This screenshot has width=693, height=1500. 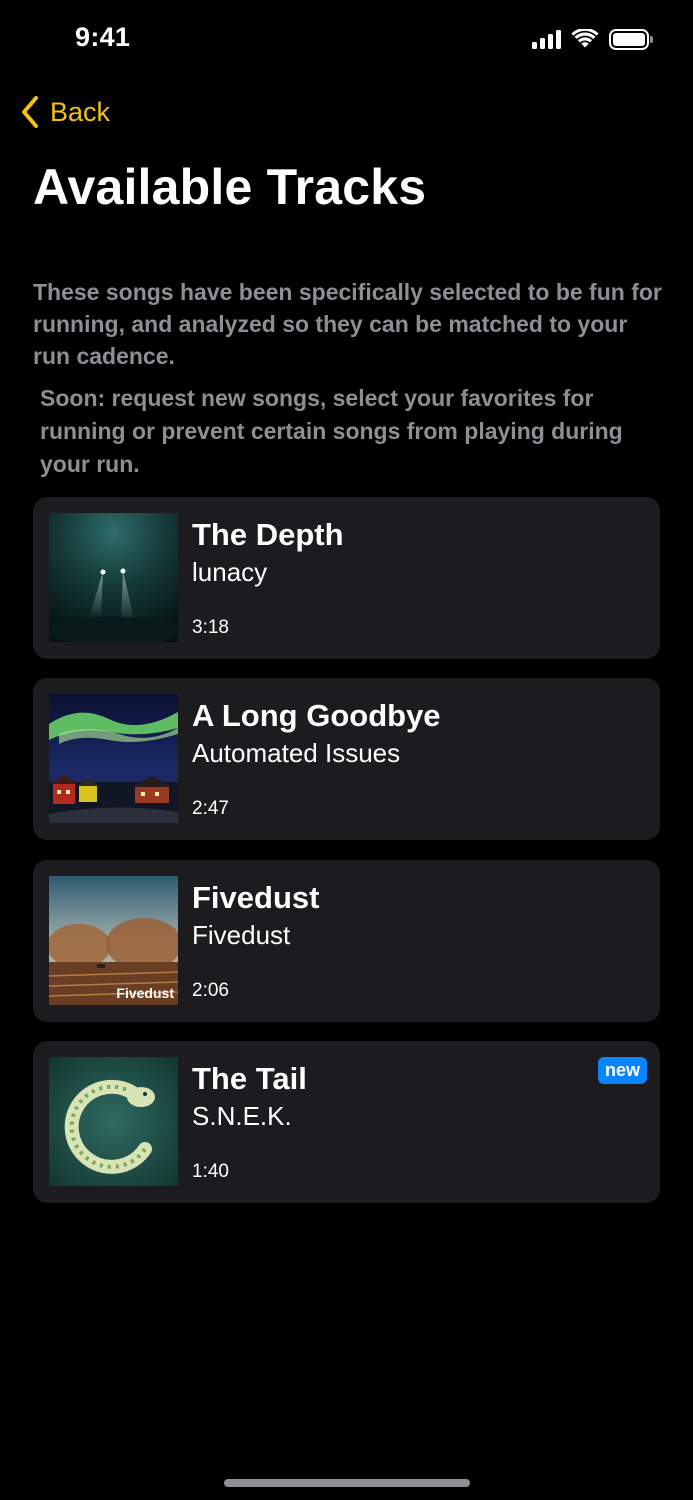 I want to click on track-card-the-tail: The Tail S.N.E.K. 1:40 new, so click(x=346, y=1122).